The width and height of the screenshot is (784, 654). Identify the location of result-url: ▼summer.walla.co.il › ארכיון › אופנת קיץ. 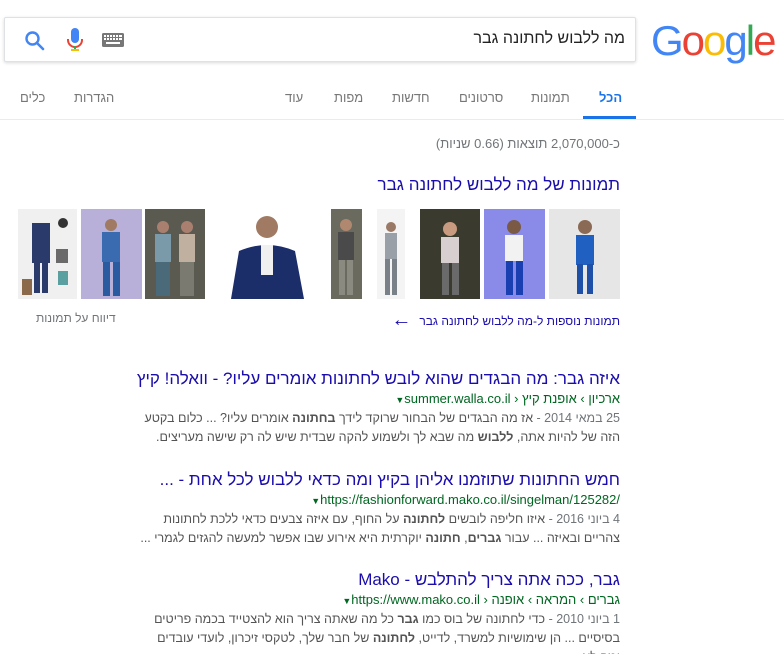
(507, 398).